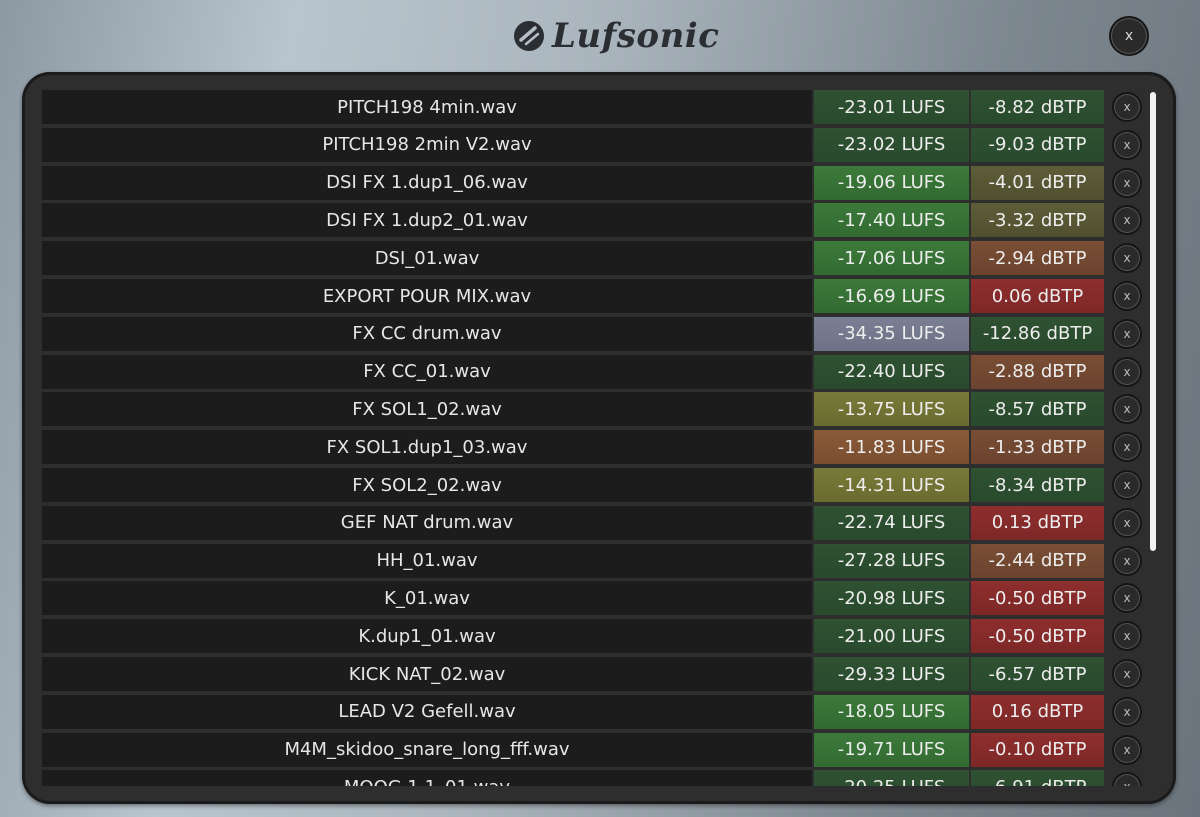 Image resolution: width=1200 pixels, height=817 pixels. I want to click on dbtp-value: -8.57 dBTP, so click(1037, 409).